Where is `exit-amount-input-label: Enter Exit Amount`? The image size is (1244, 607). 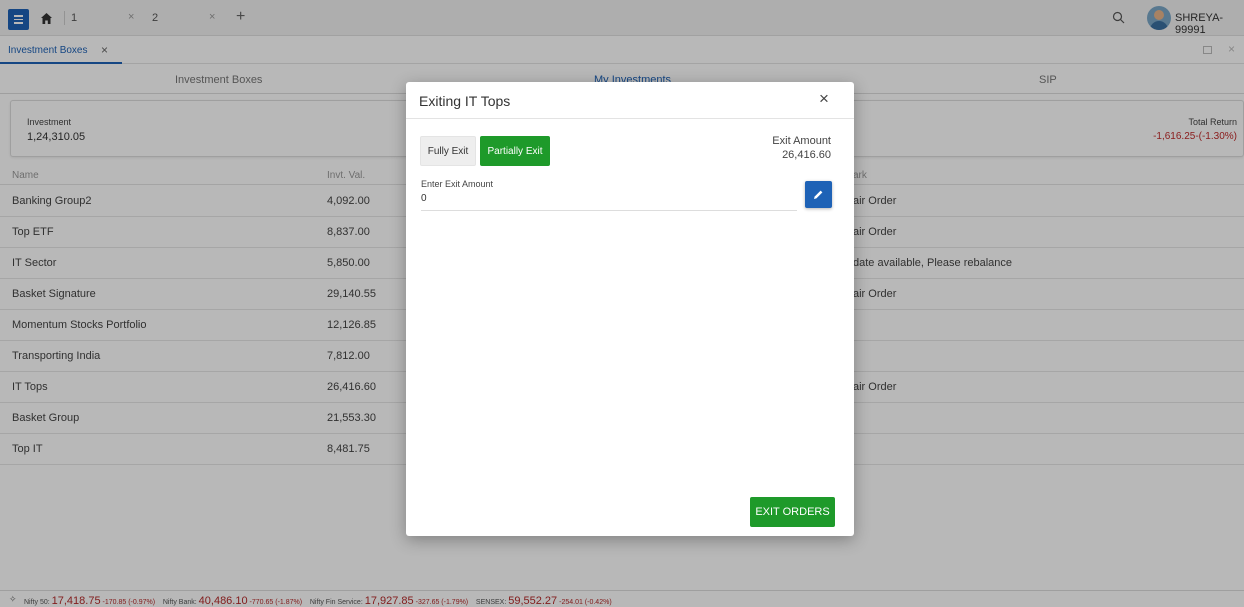
exit-amount-input-label: Enter Exit Amount is located at coordinates (457, 184).